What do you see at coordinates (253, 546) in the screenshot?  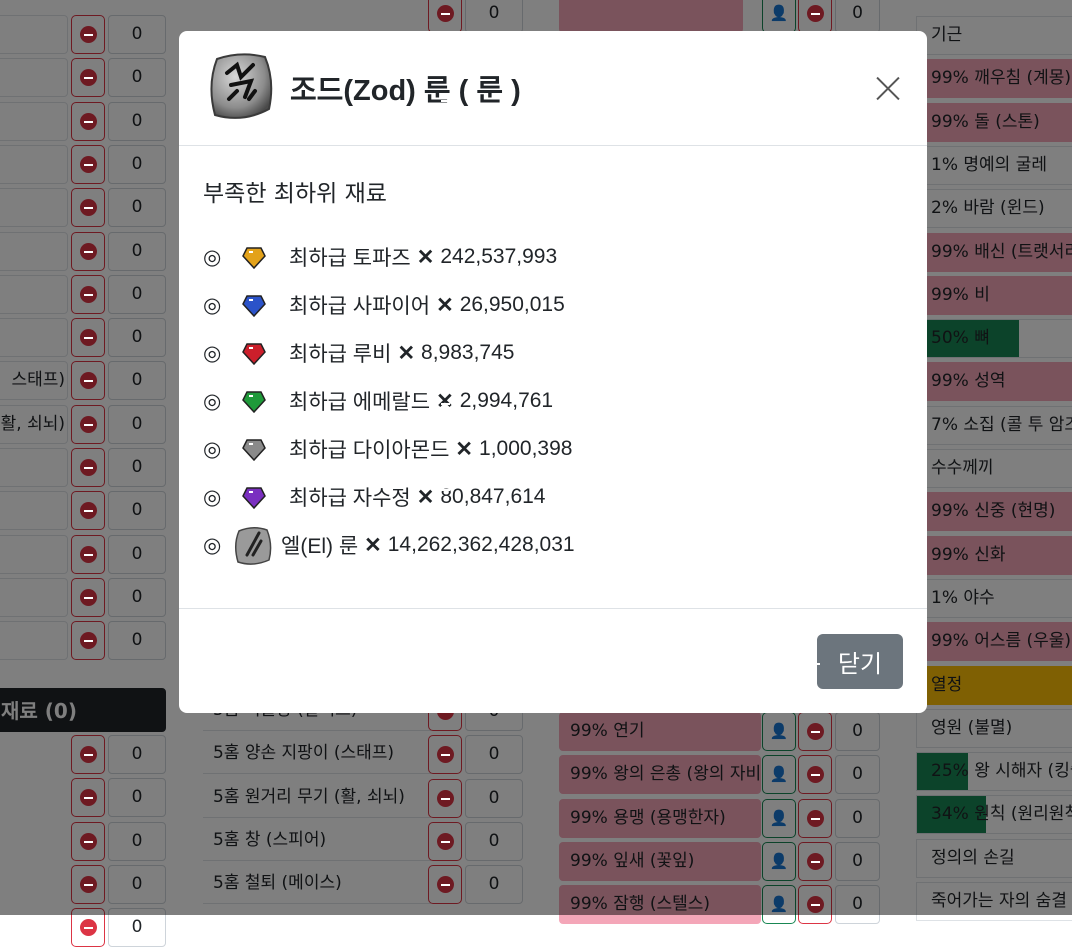 I see `el-rune-icon` at bounding box center [253, 546].